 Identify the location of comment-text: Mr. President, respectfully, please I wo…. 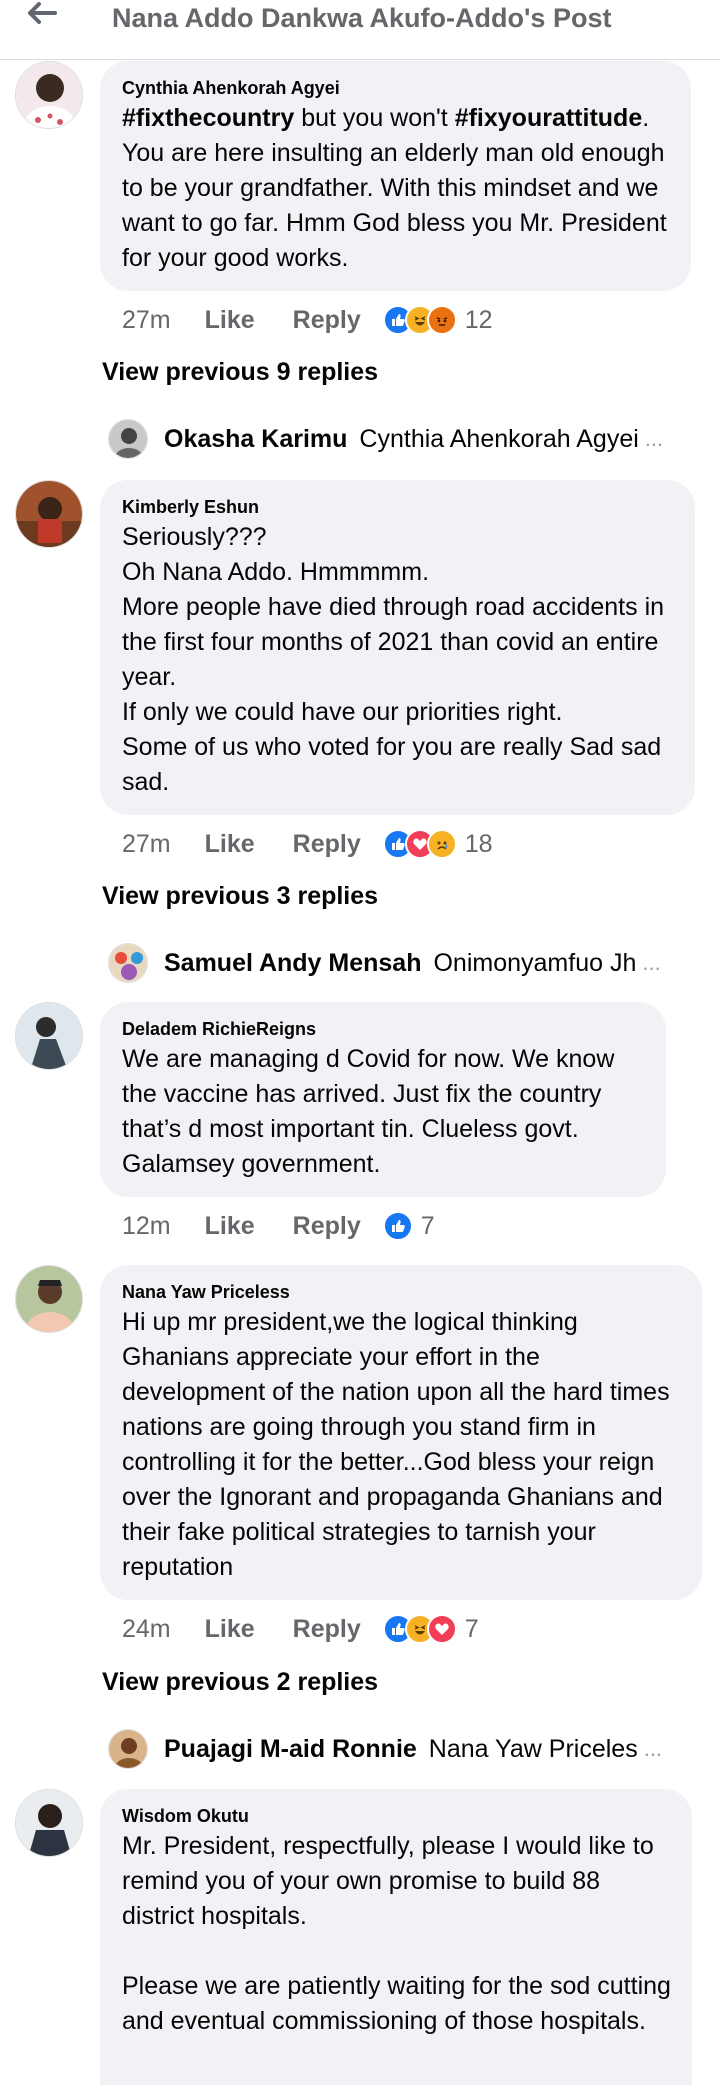
(396, 1933).